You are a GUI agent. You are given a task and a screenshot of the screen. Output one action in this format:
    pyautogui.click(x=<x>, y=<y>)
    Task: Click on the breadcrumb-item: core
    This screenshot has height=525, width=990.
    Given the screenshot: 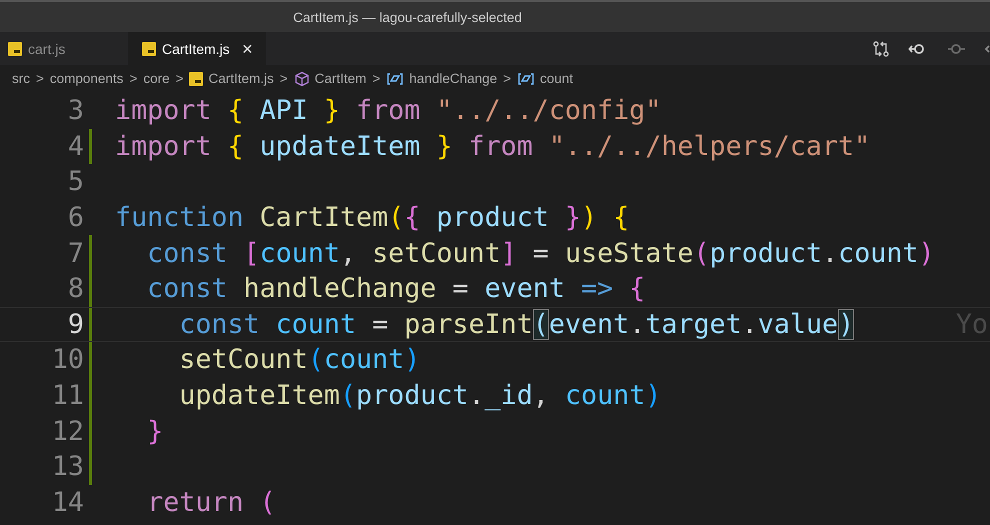 What is the action you would take?
    pyautogui.click(x=156, y=78)
    